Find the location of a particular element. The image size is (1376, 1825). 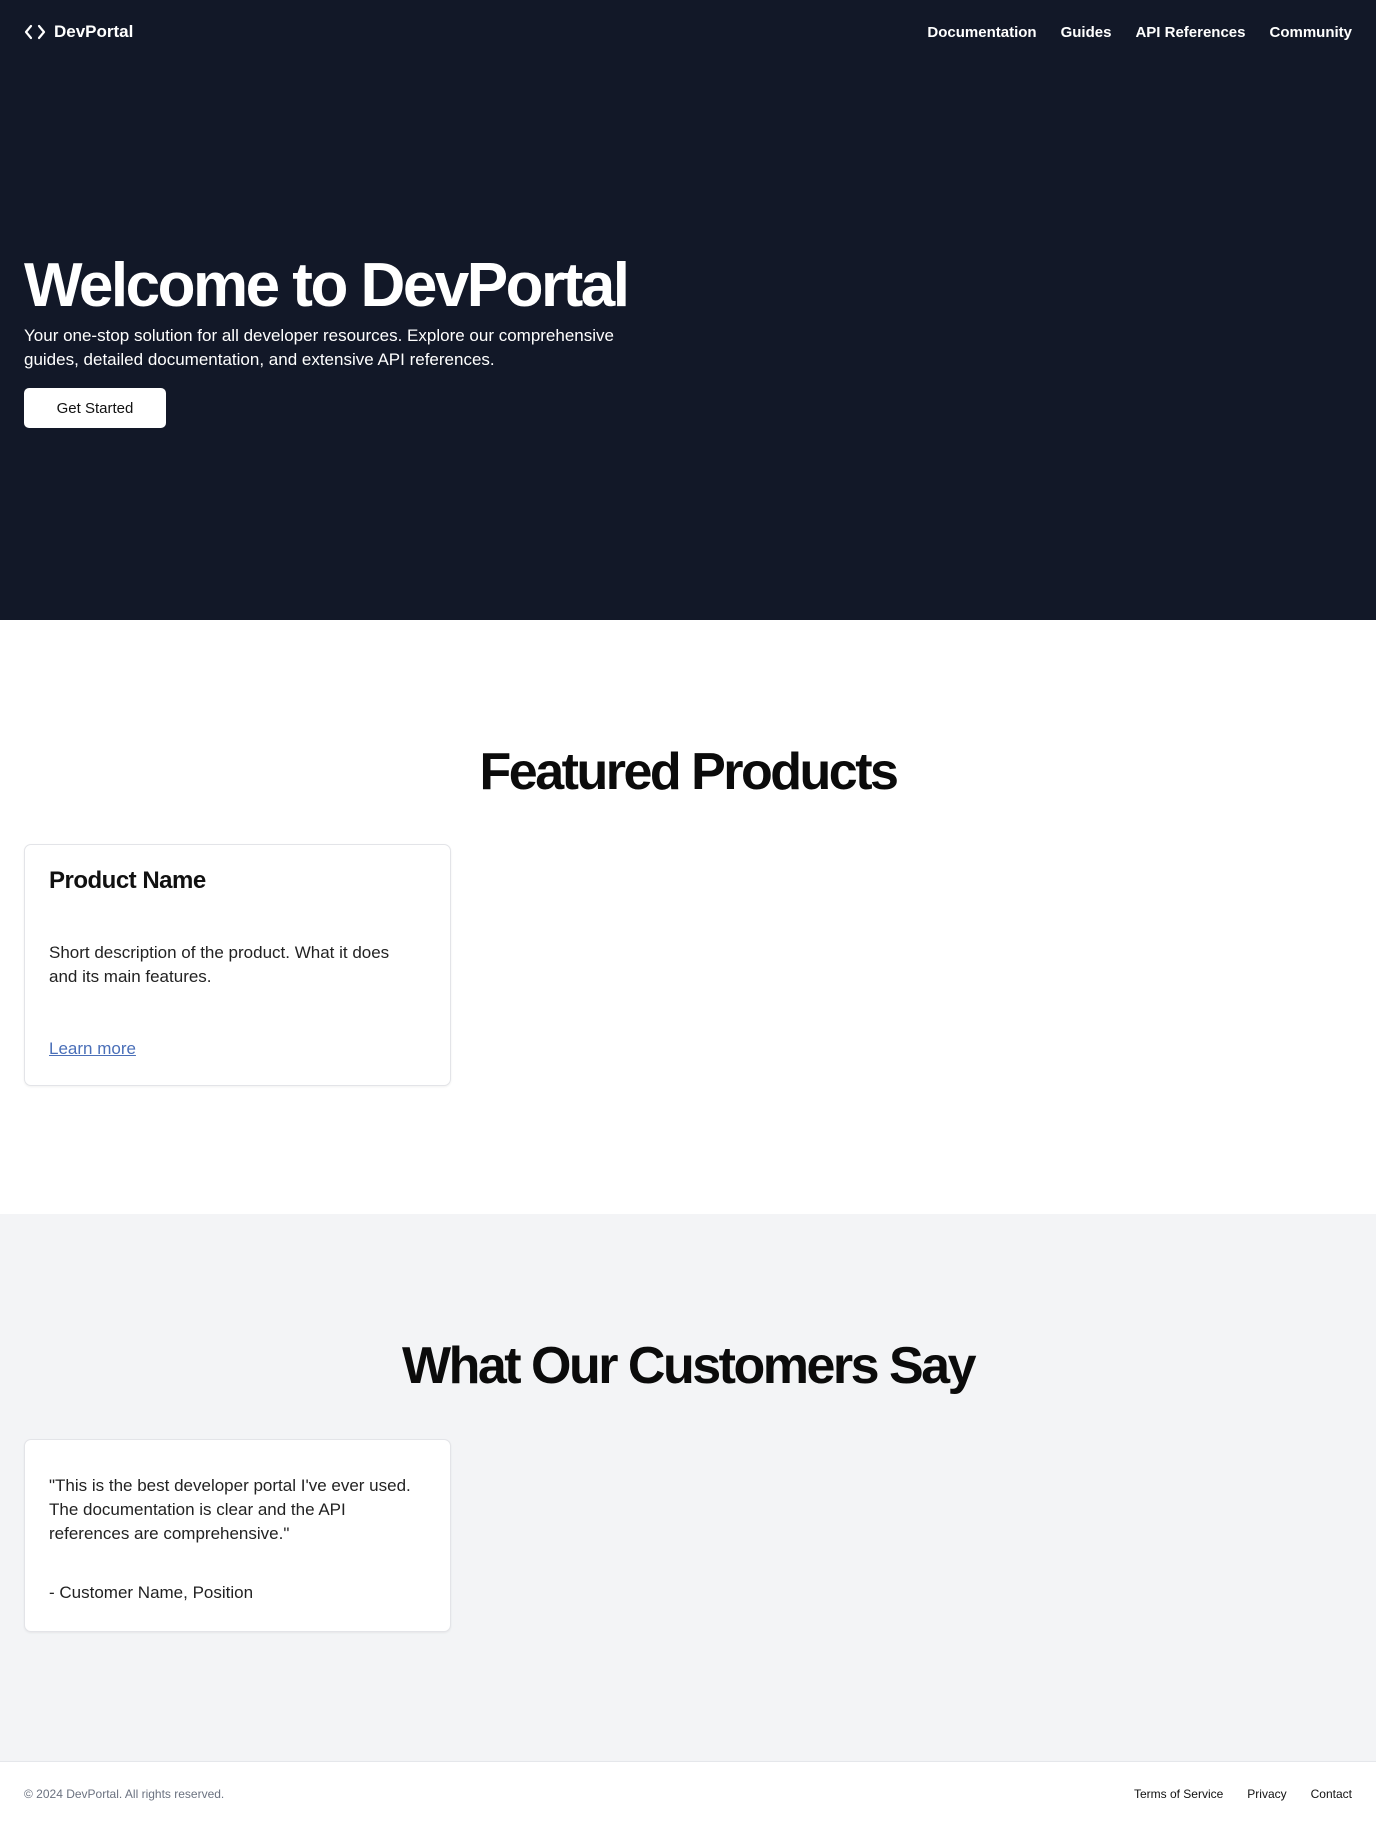

featured-products-title: Featured Products is located at coordinates (689, 772).